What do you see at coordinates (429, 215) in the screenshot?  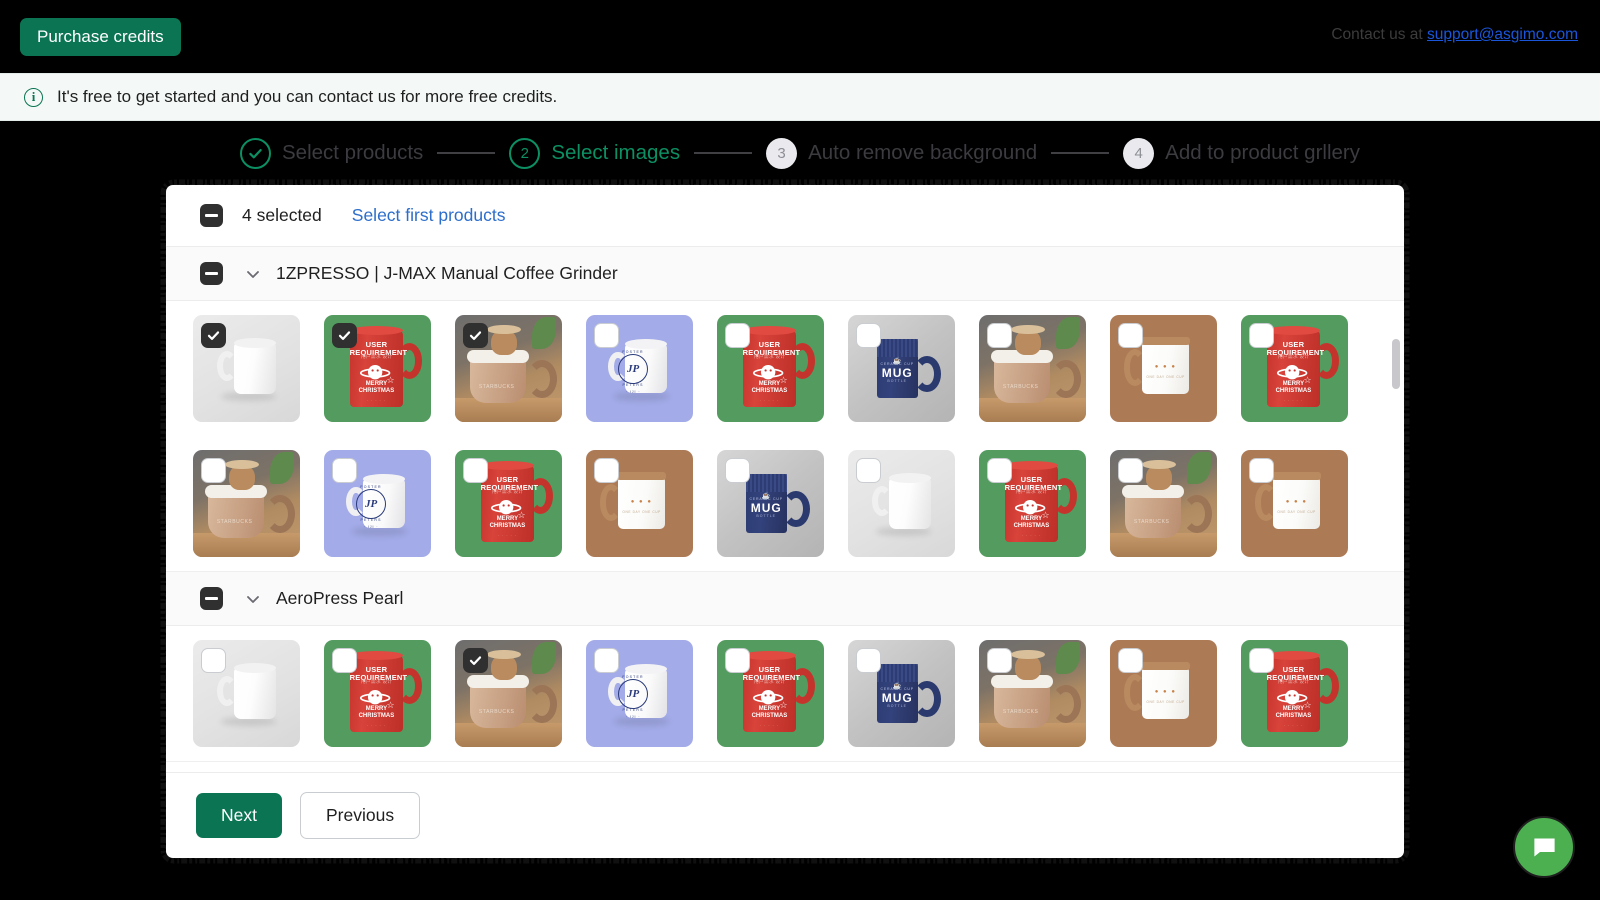 I see `select-first-products-link: Select first products` at bounding box center [429, 215].